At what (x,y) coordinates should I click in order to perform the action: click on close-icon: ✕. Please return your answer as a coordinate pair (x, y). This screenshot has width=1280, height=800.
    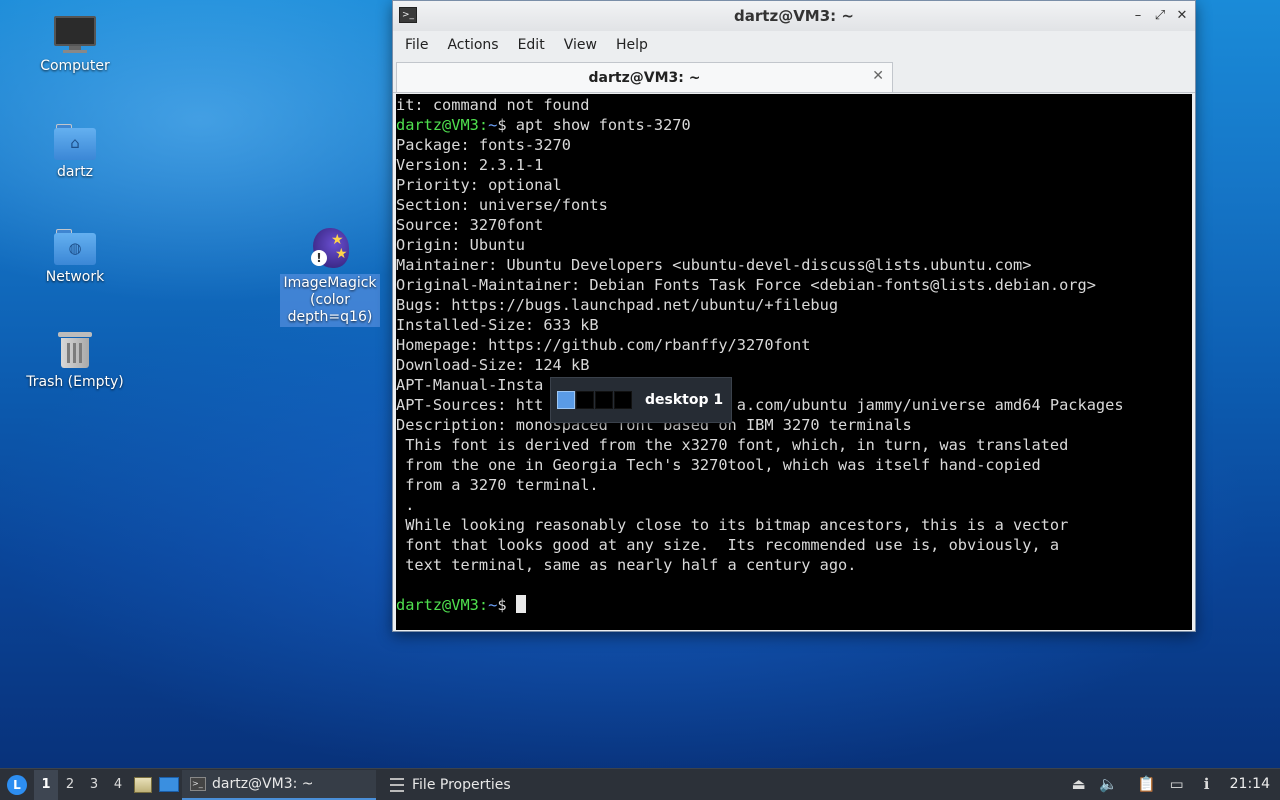
    Looking at the image, I should click on (1182, 16).